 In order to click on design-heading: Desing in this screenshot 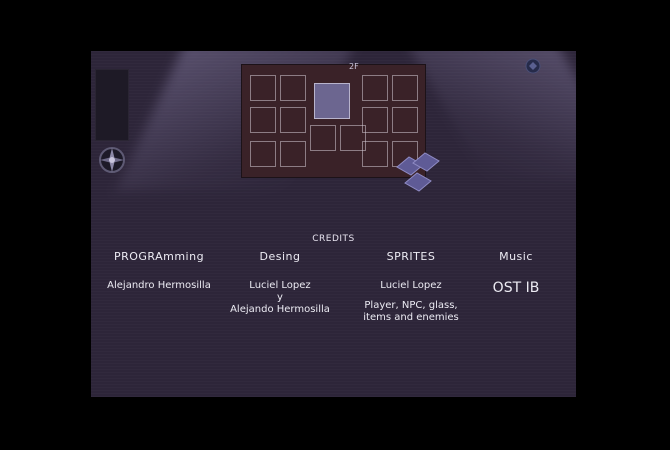, I will do `click(280, 256)`.